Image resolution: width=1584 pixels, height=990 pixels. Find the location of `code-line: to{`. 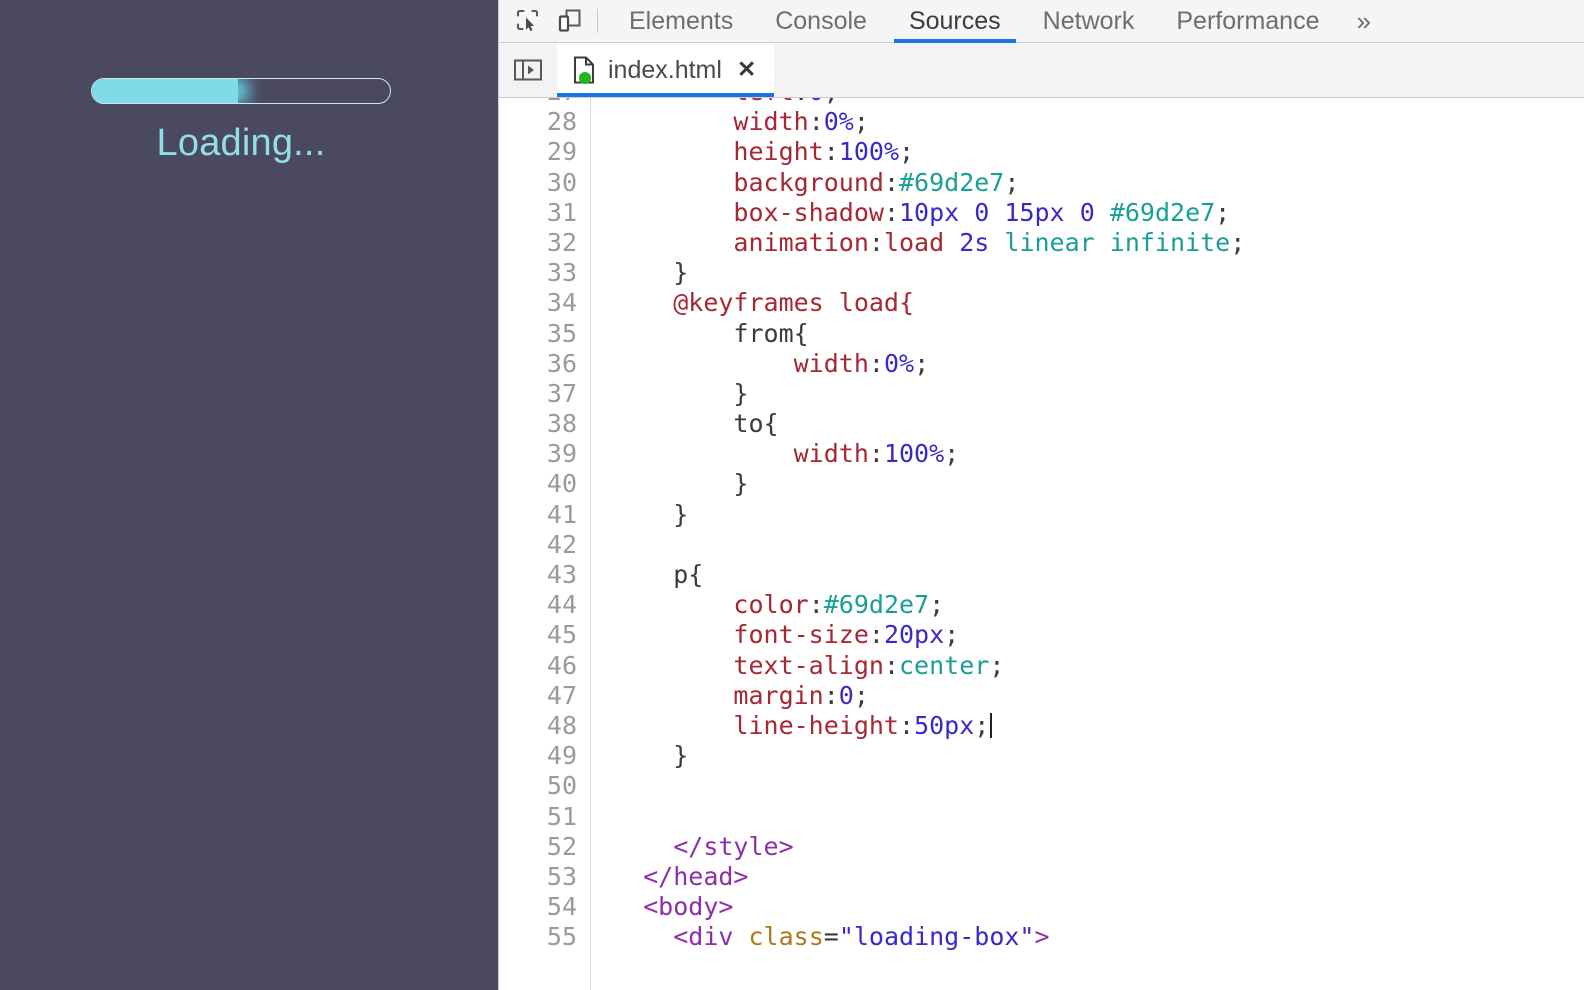

code-line: to{ is located at coordinates (1087, 424).